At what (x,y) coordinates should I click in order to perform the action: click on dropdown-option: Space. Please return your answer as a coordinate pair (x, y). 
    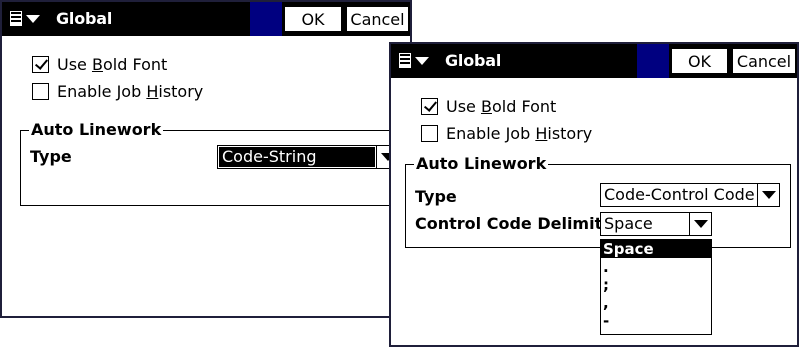
    Looking at the image, I should click on (656, 249).